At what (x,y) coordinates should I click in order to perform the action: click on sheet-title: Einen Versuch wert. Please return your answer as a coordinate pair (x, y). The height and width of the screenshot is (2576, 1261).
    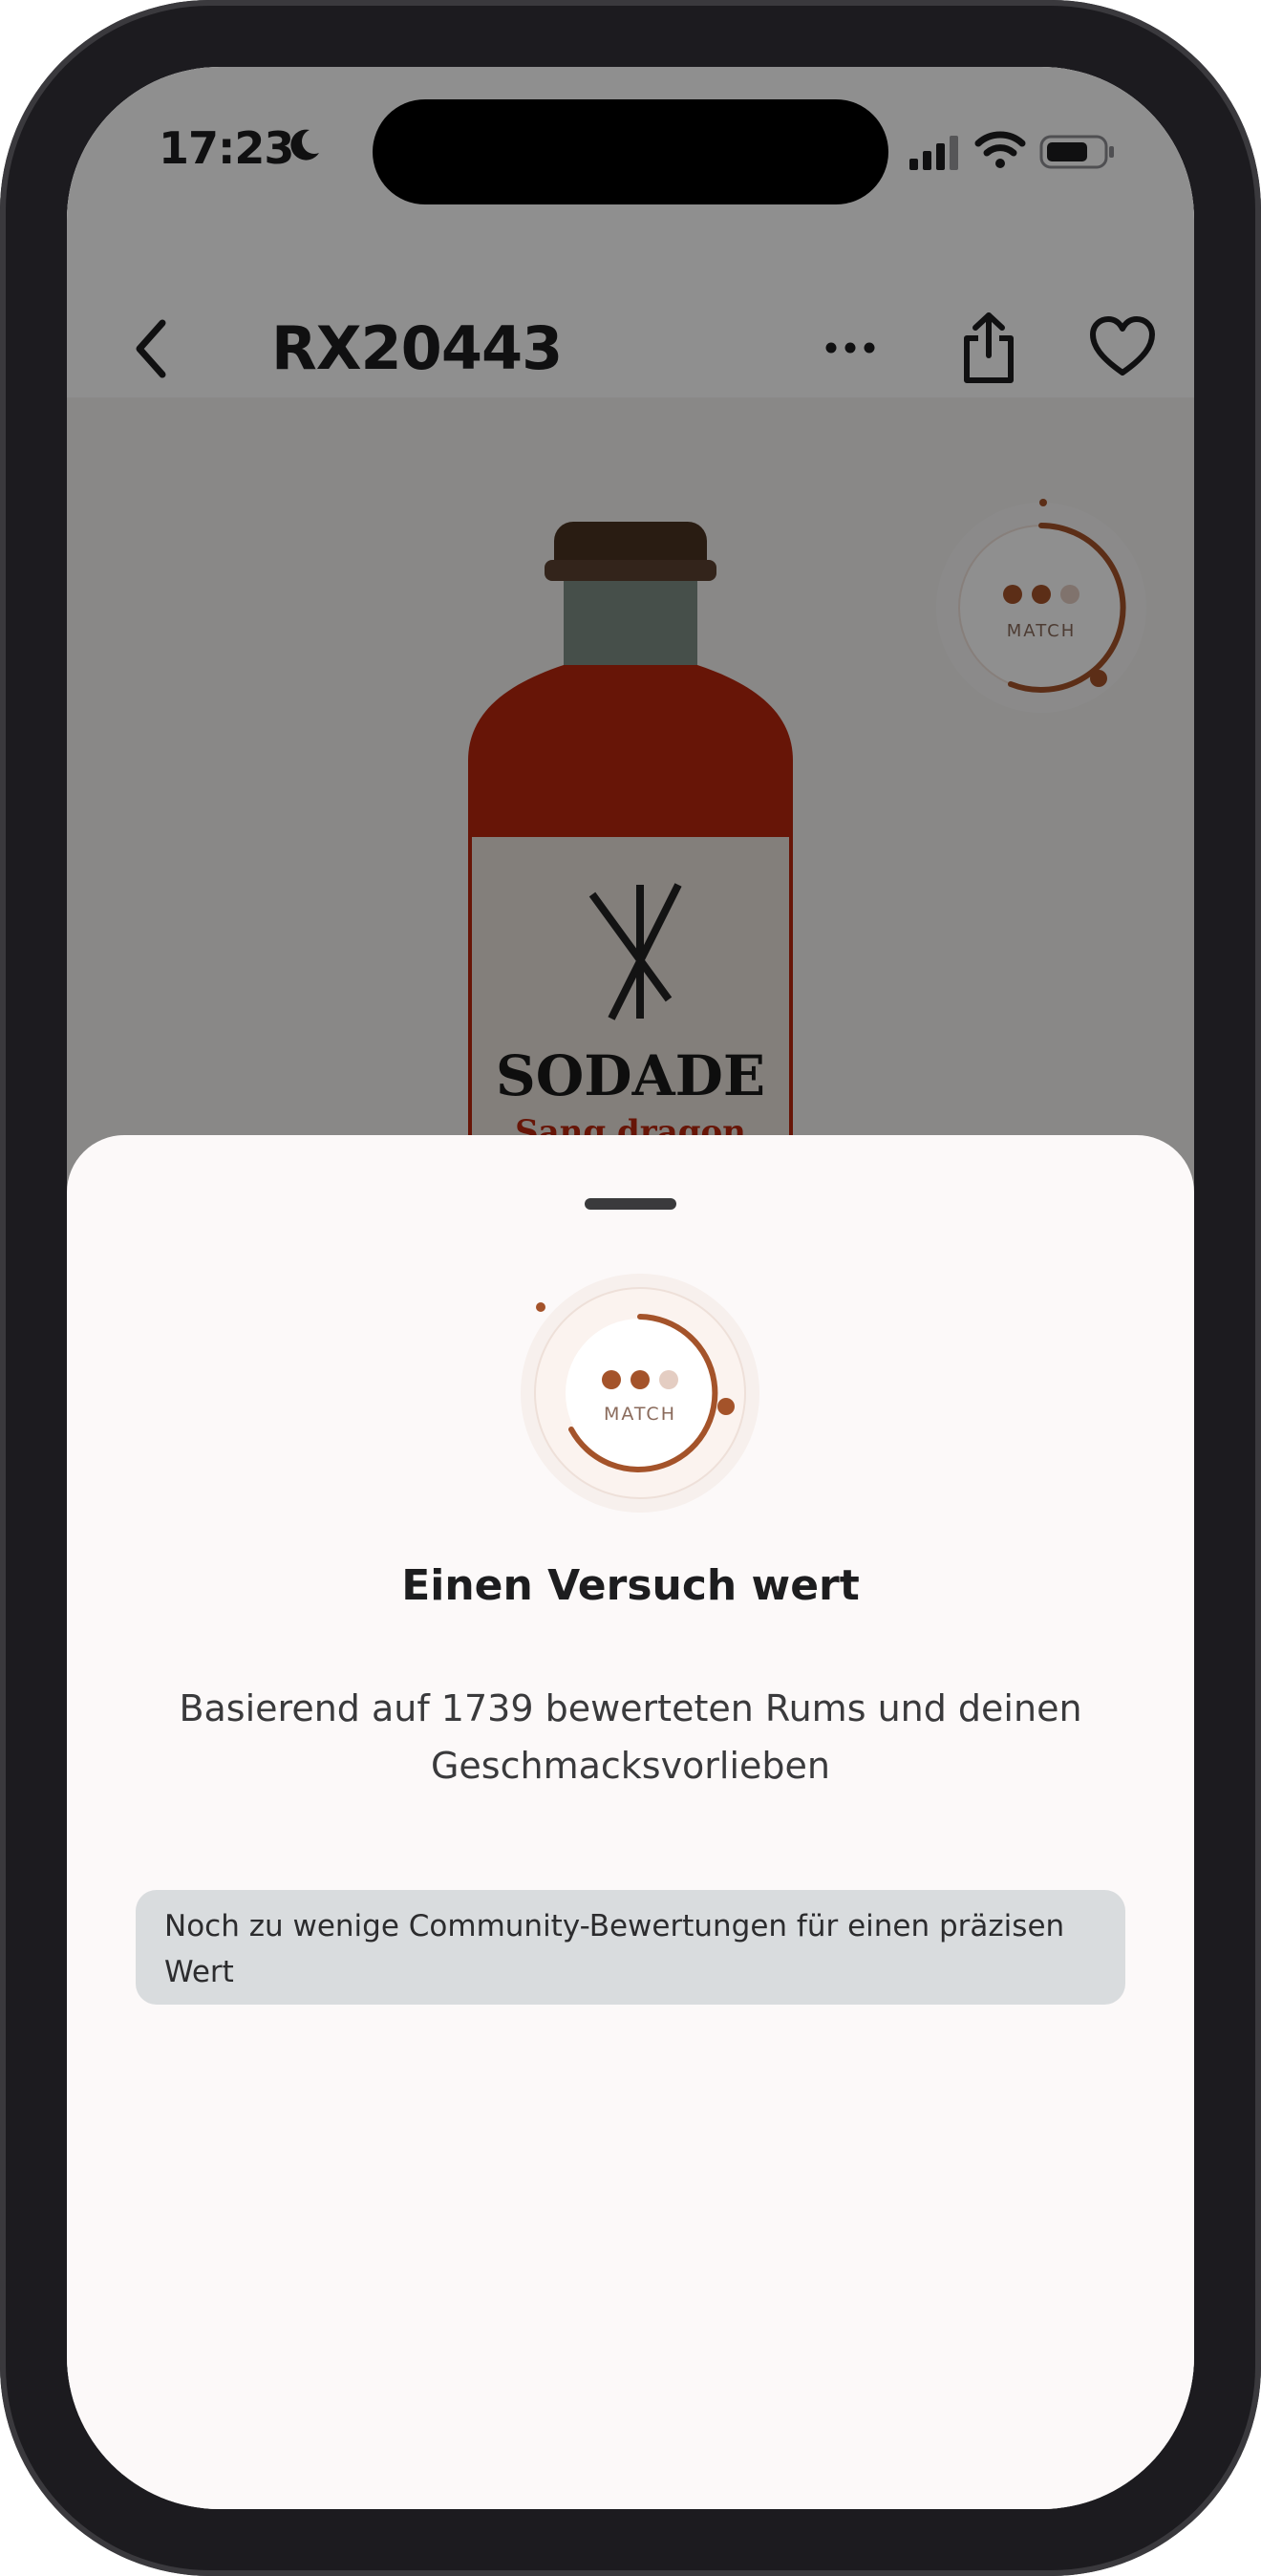
    Looking at the image, I should click on (630, 1585).